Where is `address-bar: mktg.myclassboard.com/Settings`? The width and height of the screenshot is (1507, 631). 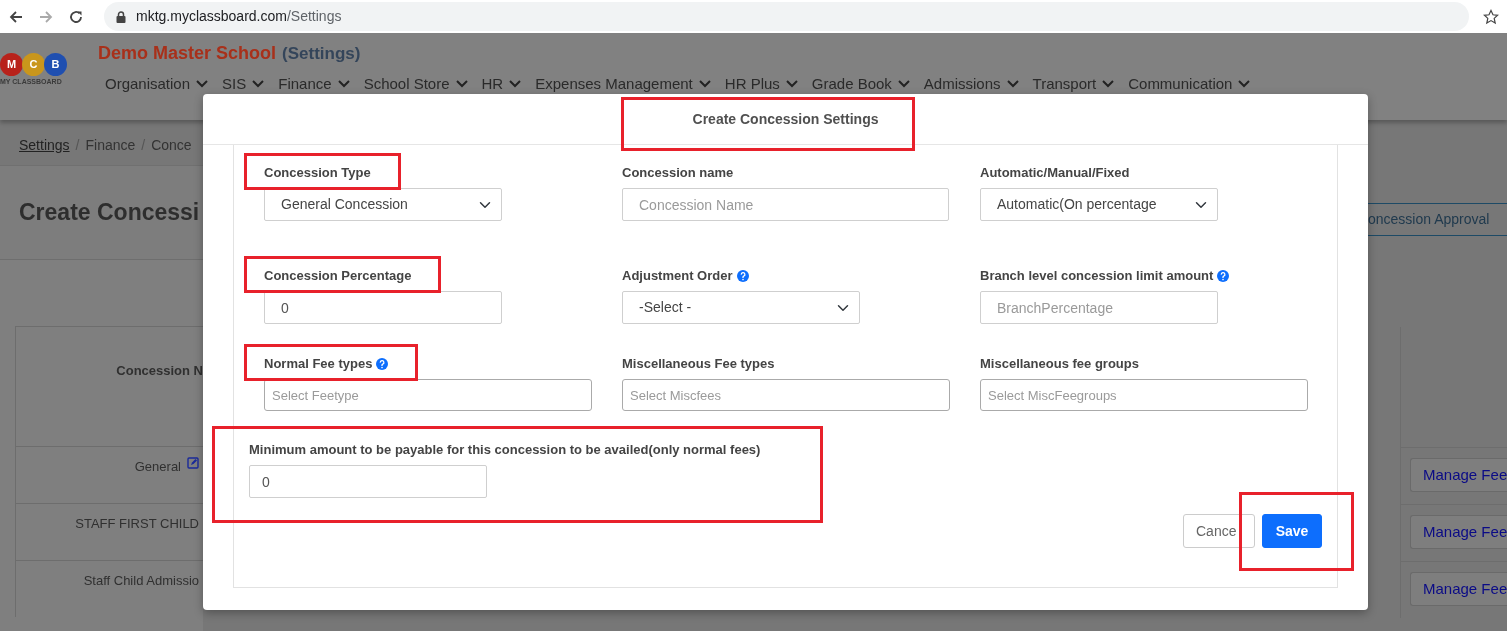 address-bar: mktg.myclassboard.com/Settings is located at coordinates (786, 16).